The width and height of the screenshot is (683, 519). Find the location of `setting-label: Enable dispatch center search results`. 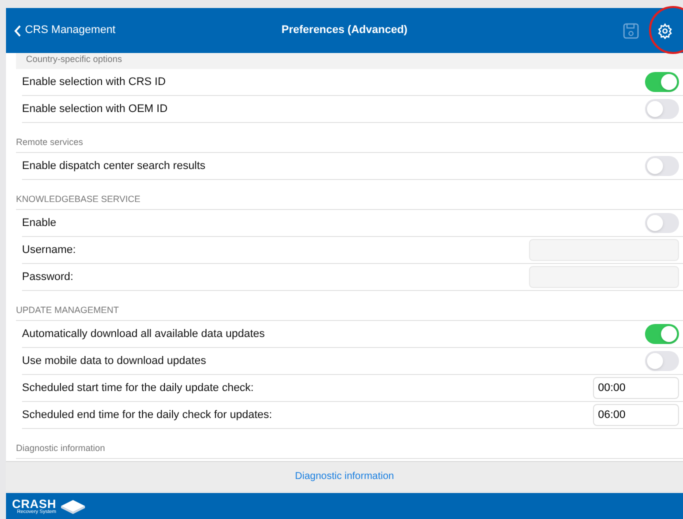

setting-label: Enable dispatch center search results is located at coordinates (114, 166).